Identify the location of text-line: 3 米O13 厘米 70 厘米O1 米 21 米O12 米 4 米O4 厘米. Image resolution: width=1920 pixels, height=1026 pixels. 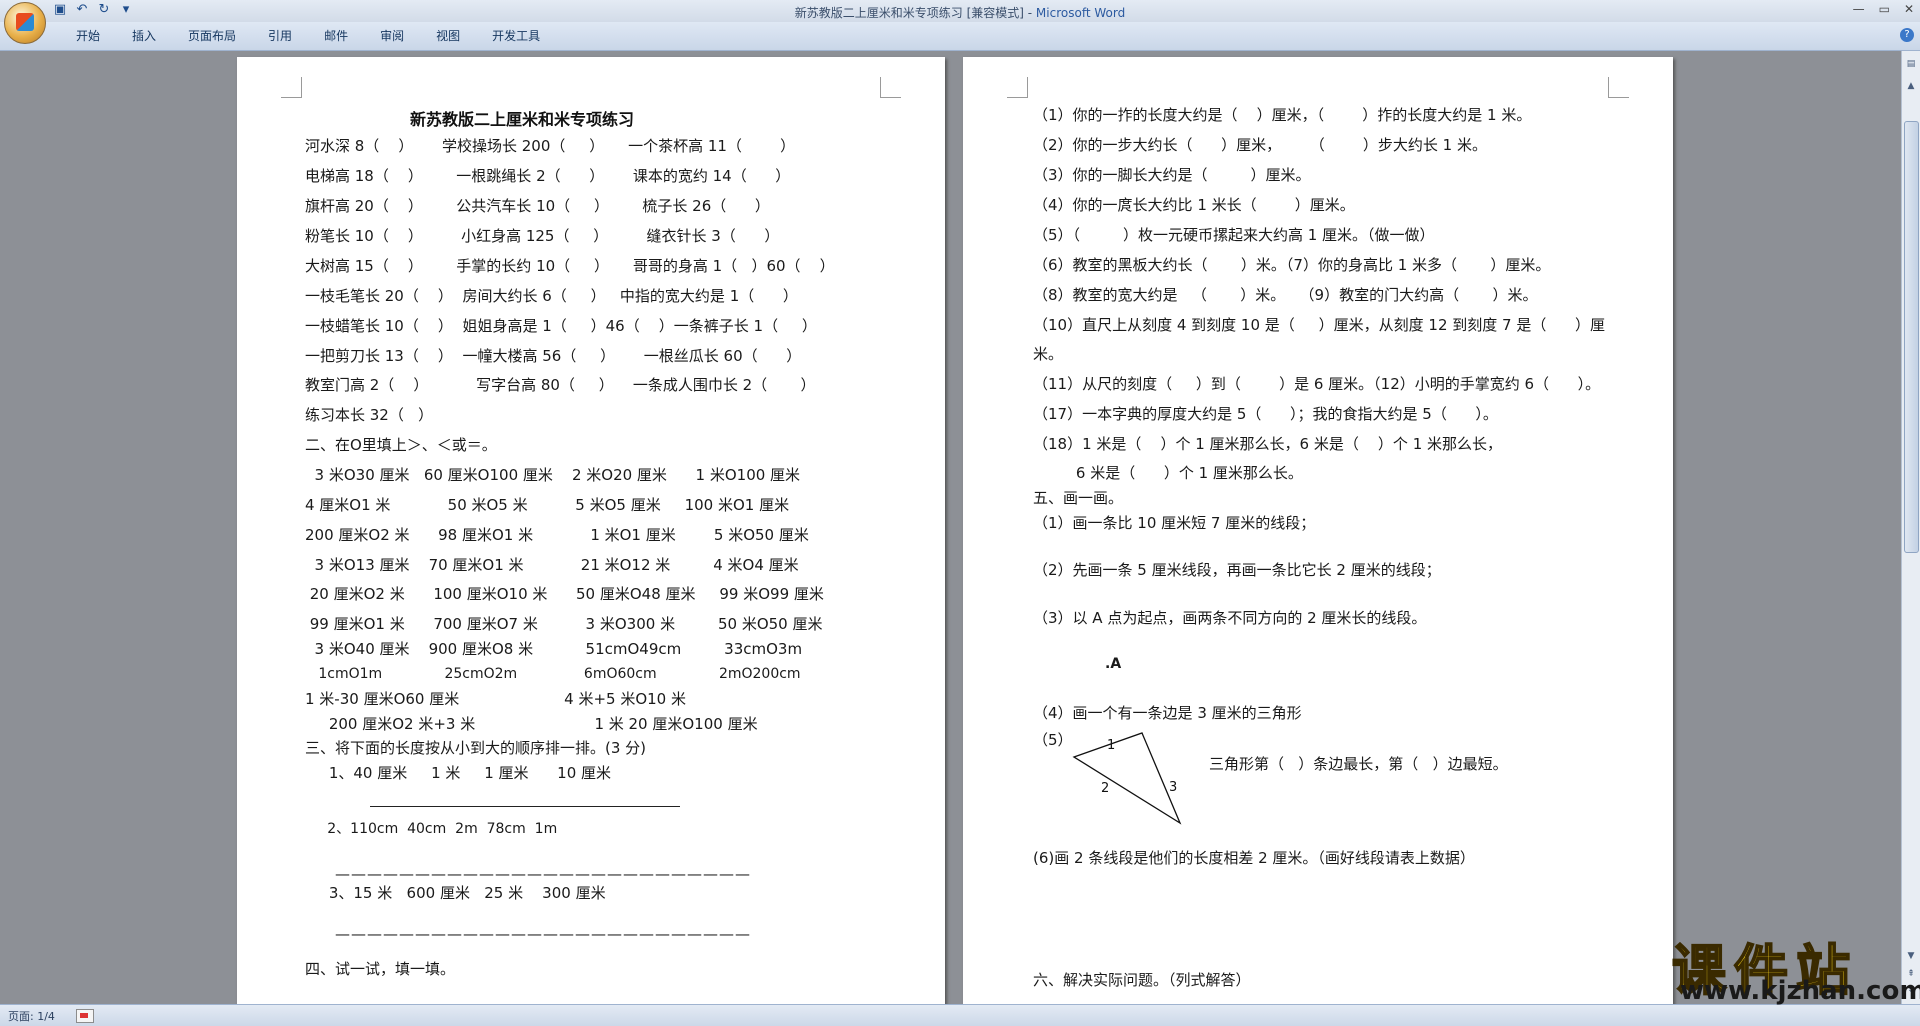
(552, 565).